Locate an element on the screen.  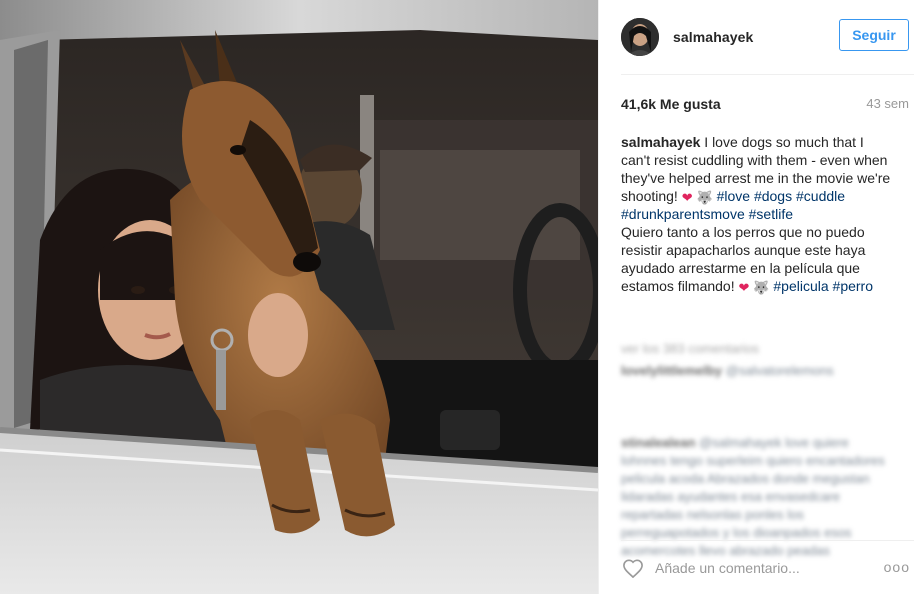
avatar-icon is located at coordinates (640, 37).